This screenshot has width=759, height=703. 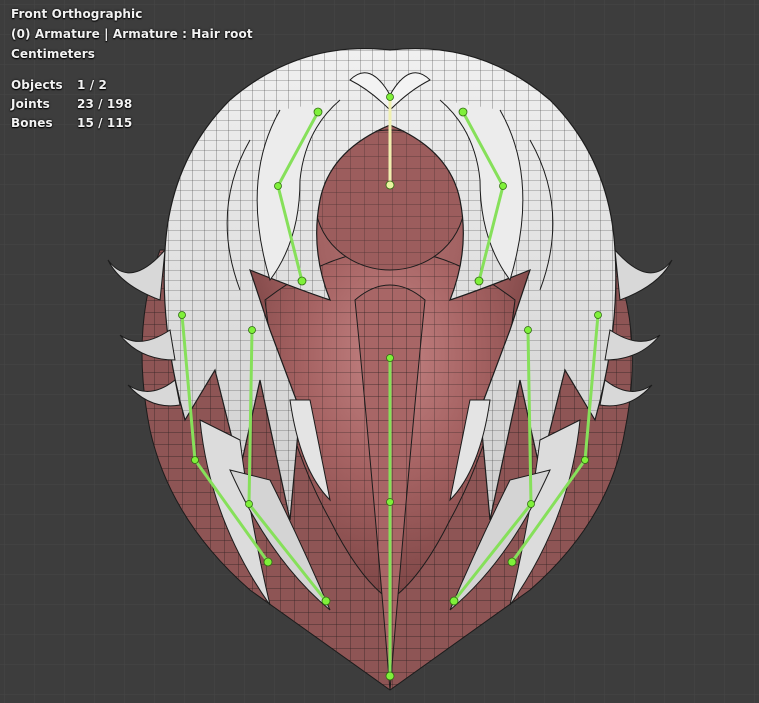 What do you see at coordinates (105, 104) in the screenshot?
I see `stat-joints-value: 23 / 198` at bounding box center [105, 104].